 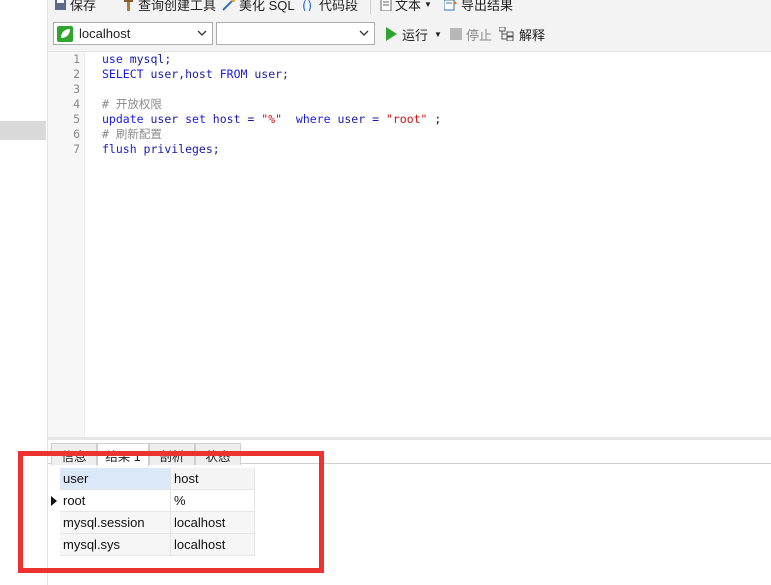 What do you see at coordinates (132, 104) in the screenshot?
I see `code-comment-line-4: # 开放权限` at bounding box center [132, 104].